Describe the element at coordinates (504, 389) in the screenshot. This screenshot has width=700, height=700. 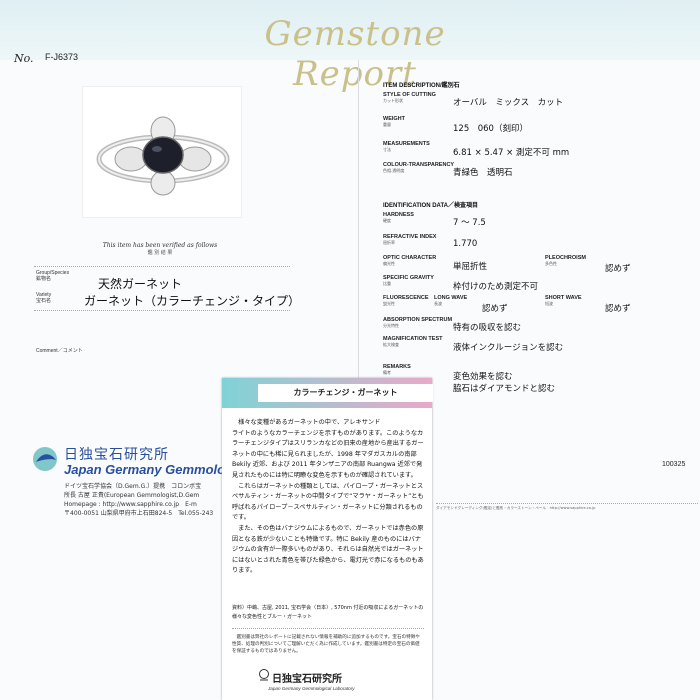
I see `remarks-line-2: 脇石はダイアモンドと認む` at that location.